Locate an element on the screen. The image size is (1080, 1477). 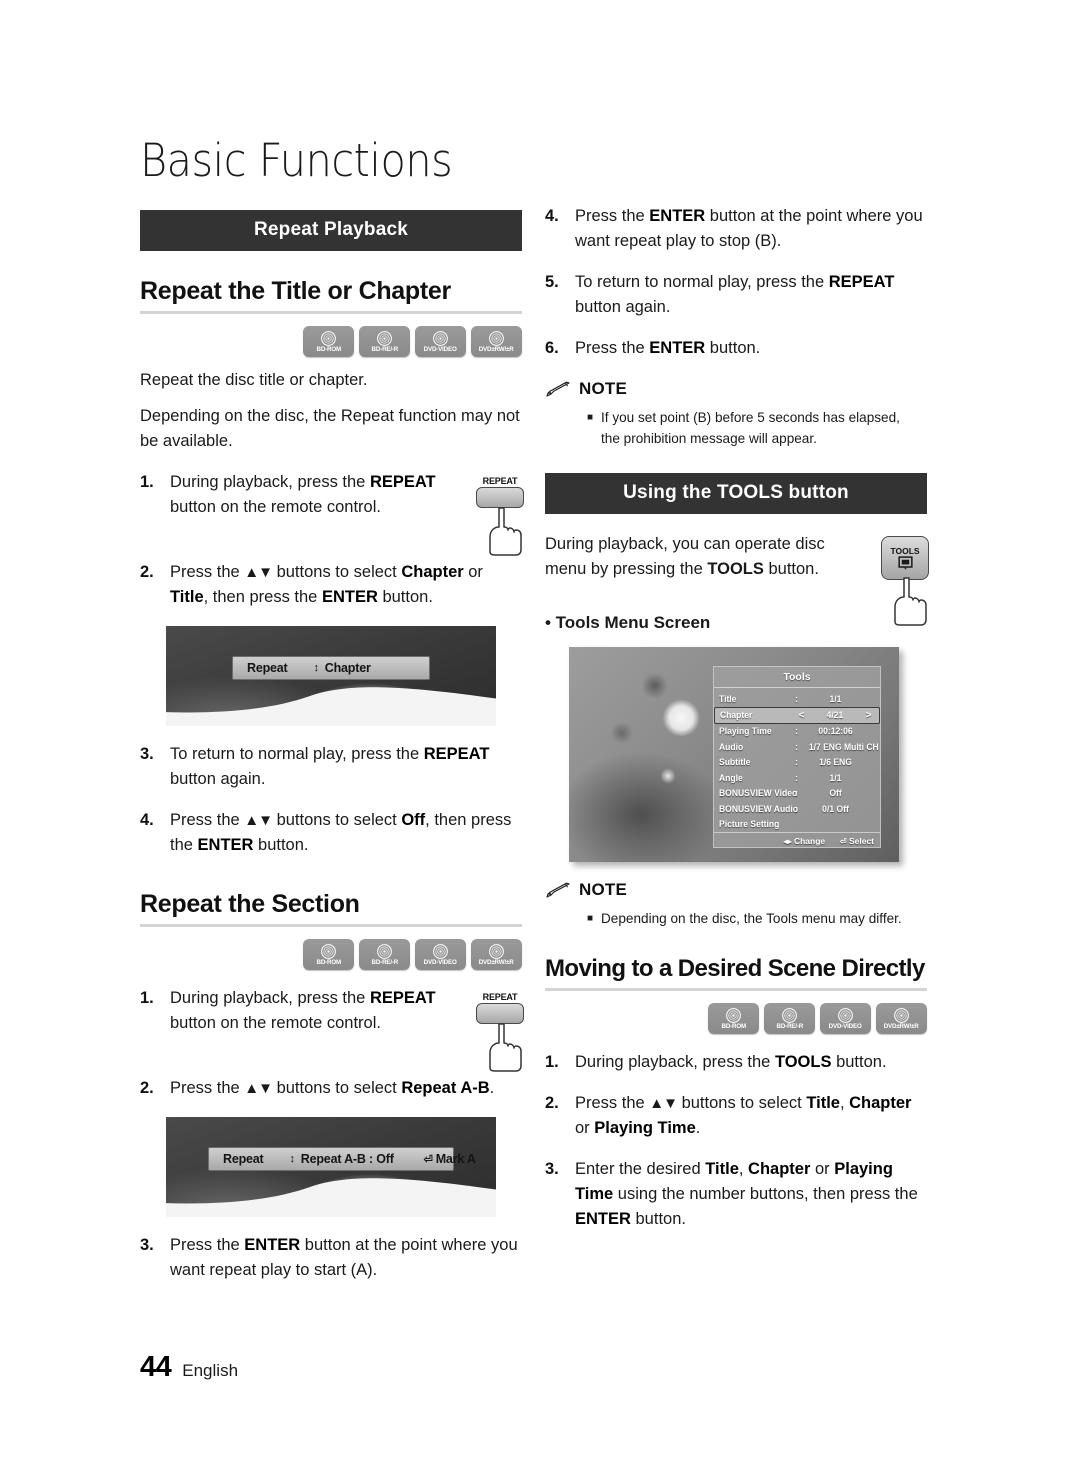
tools-row-value: 00:12:06 is located at coordinates (835, 731).